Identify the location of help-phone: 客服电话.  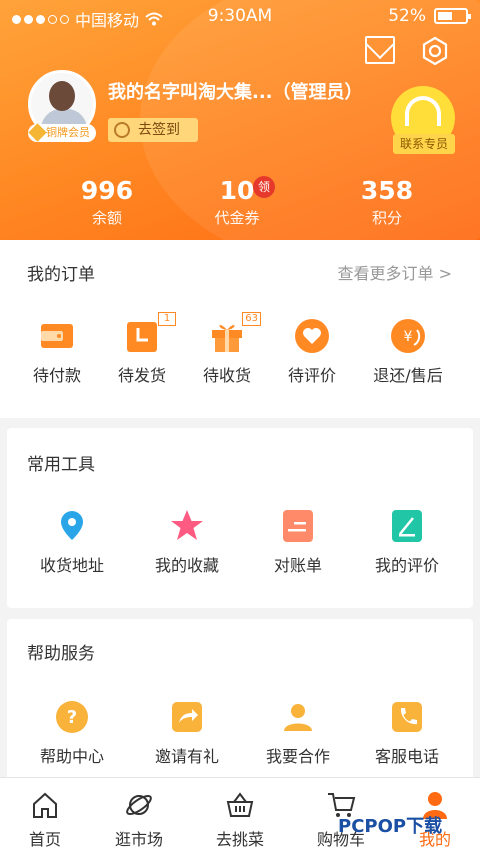
(407, 733).